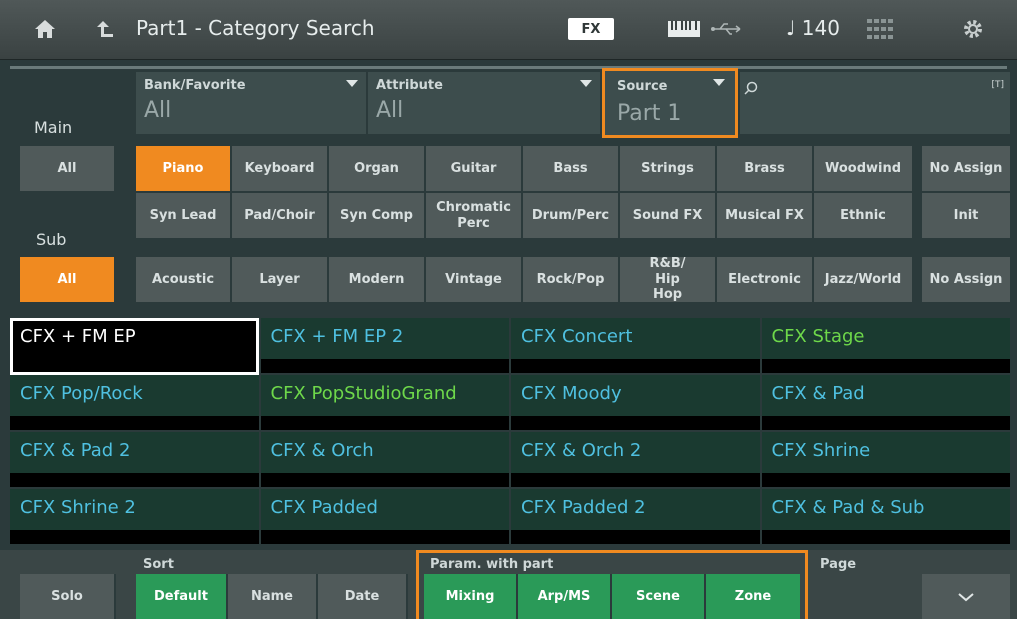  I want to click on result-item: CFX Shrine 2, so click(134, 517).